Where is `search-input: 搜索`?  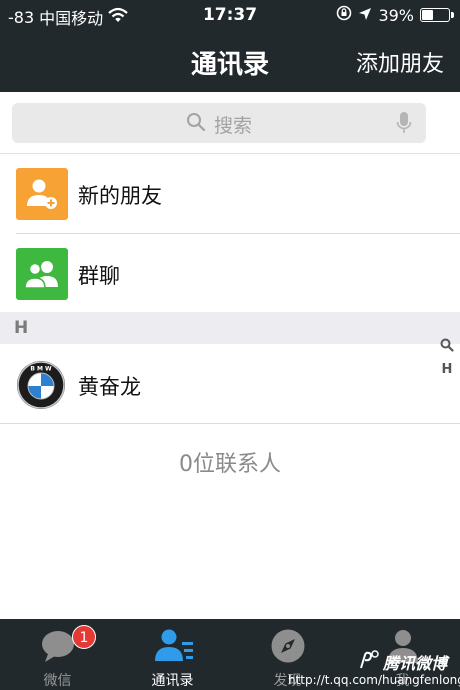
search-input: 搜索 is located at coordinates (219, 123).